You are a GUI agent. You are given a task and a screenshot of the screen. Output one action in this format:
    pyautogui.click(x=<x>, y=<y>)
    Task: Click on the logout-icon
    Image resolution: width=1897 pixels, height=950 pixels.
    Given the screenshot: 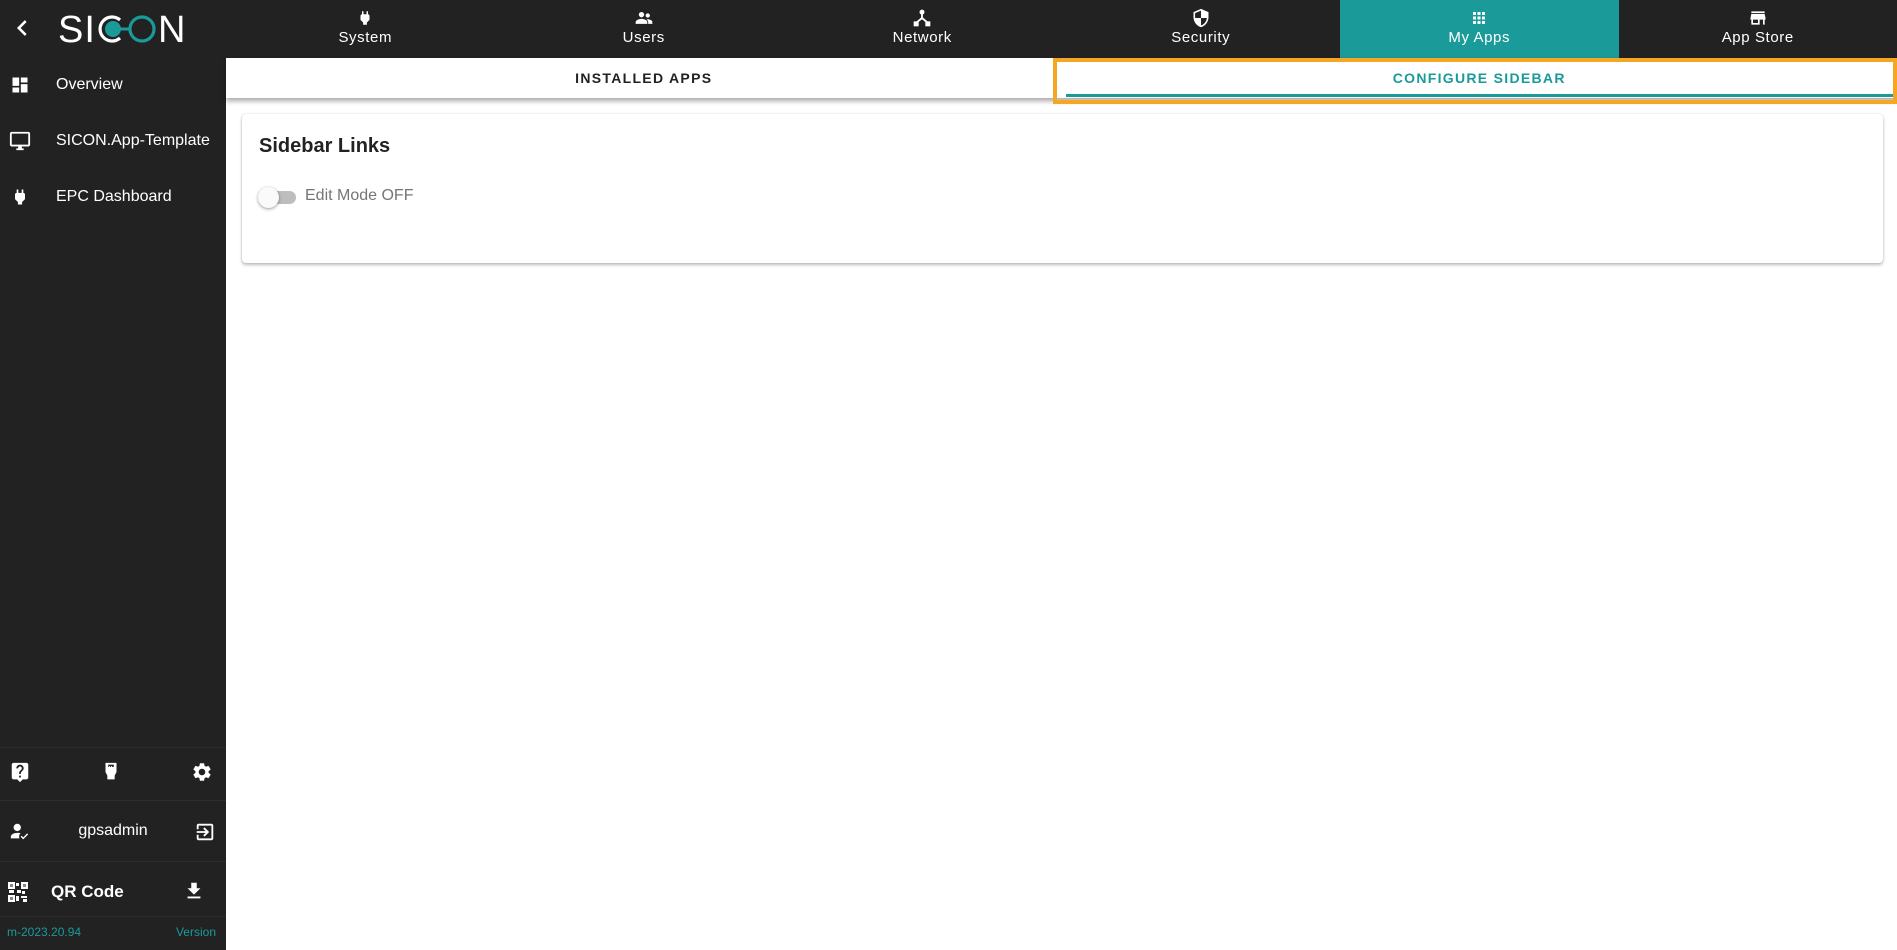 What is the action you would take?
    pyautogui.click(x=205, y=832)
    